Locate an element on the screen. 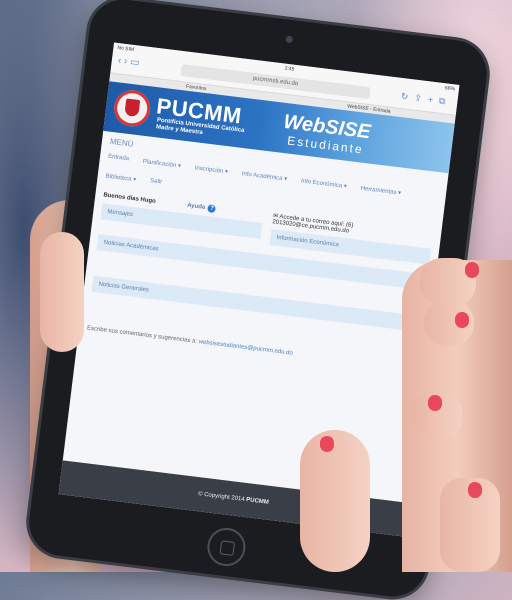  back-forward-icon: ‹ › ▭ is located at coordinates (128, 62).